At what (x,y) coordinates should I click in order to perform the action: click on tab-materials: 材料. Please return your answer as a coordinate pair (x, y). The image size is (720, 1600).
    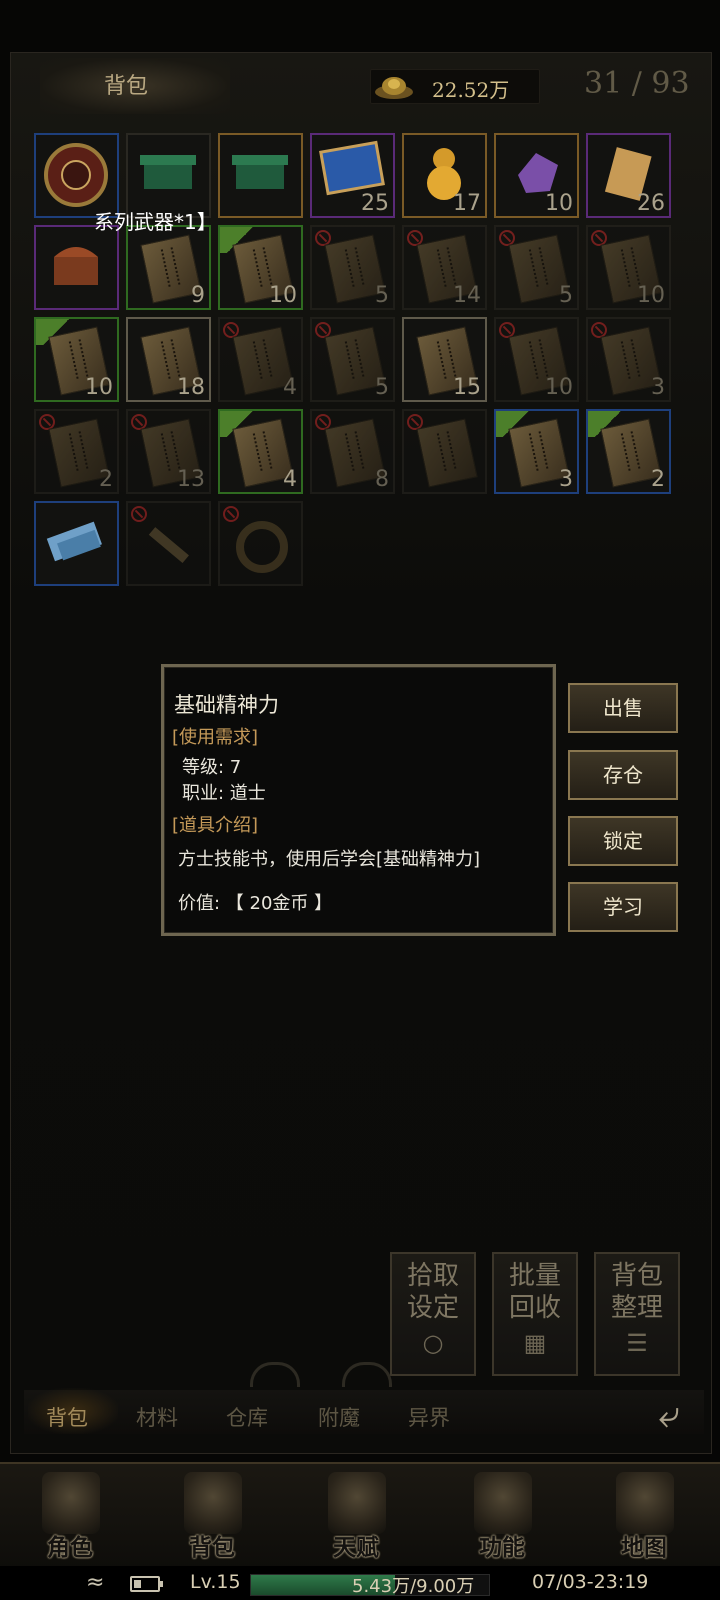
    Looking at the image, I should click on (157, 1417).